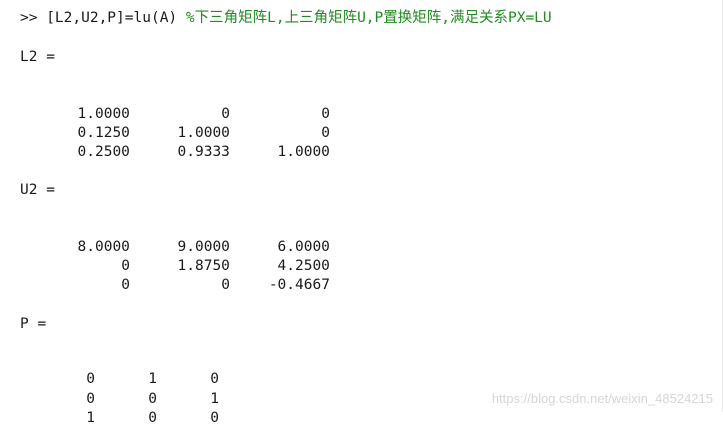 The height and width of the screenshot is (445, 723). Describe the element at coordinates (119, 408) in the screenshot. I see `p-row: 100` at that location.